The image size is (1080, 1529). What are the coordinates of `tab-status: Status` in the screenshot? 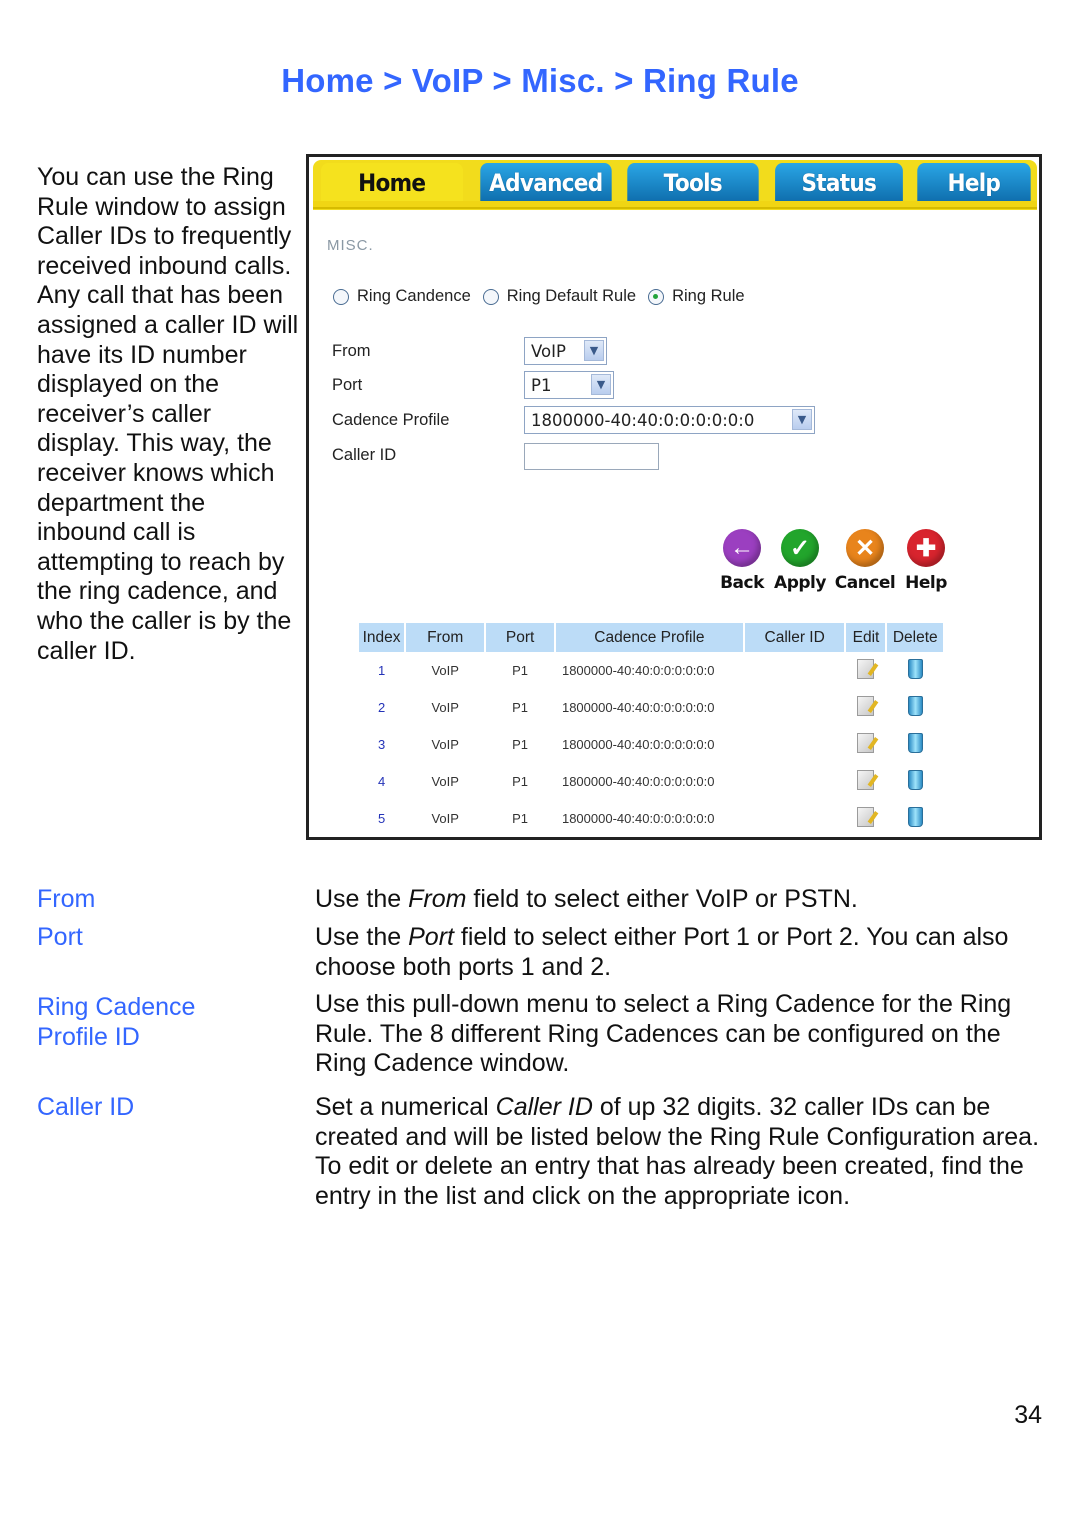 It's located at (838, 182).